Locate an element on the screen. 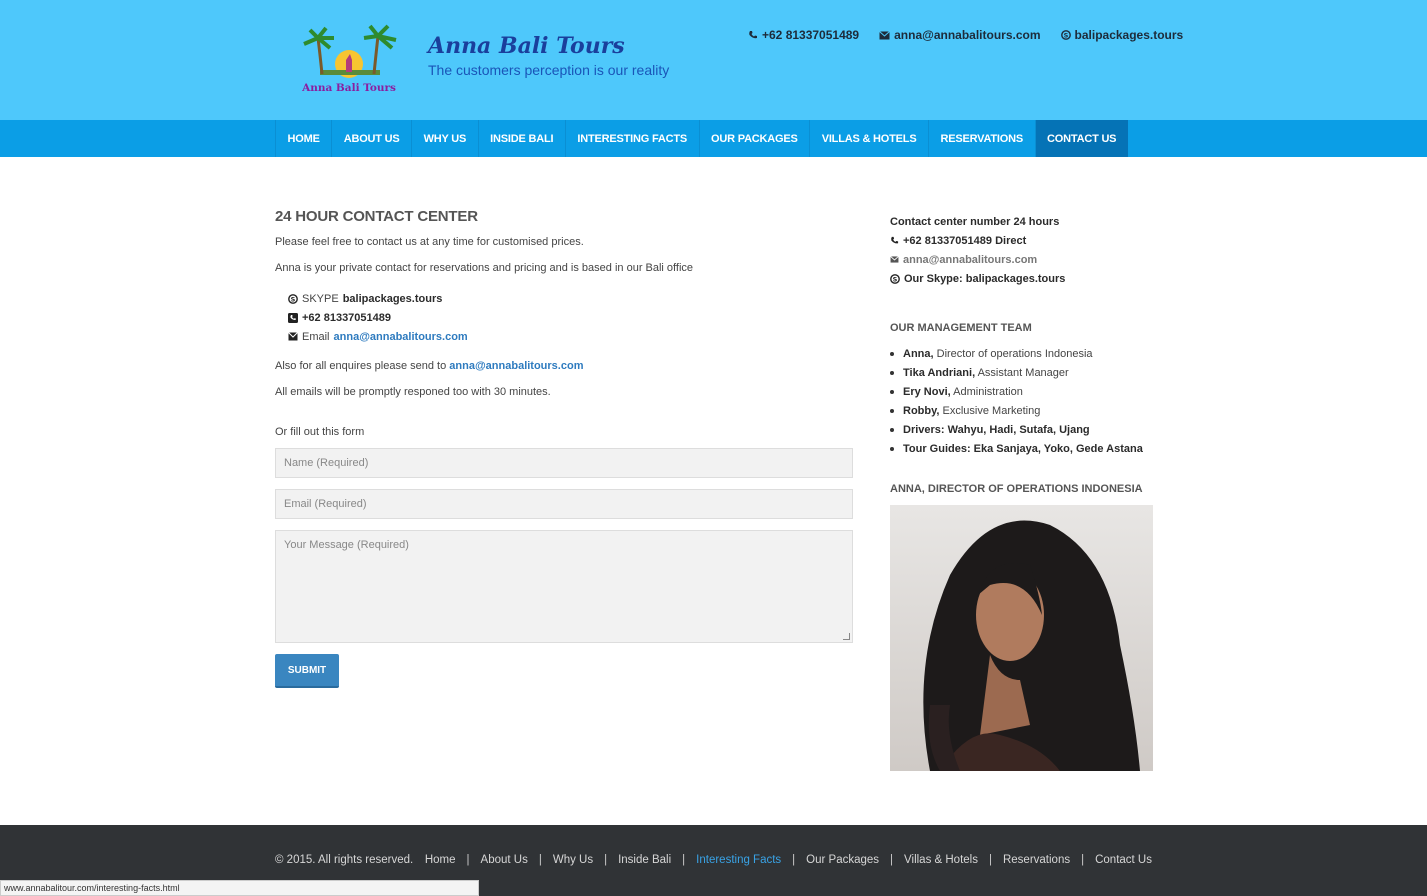 The width and height of the screenshot is (1427, 896). footer-link-contact-us: Contact Us is located at coordinates (1123, 860).